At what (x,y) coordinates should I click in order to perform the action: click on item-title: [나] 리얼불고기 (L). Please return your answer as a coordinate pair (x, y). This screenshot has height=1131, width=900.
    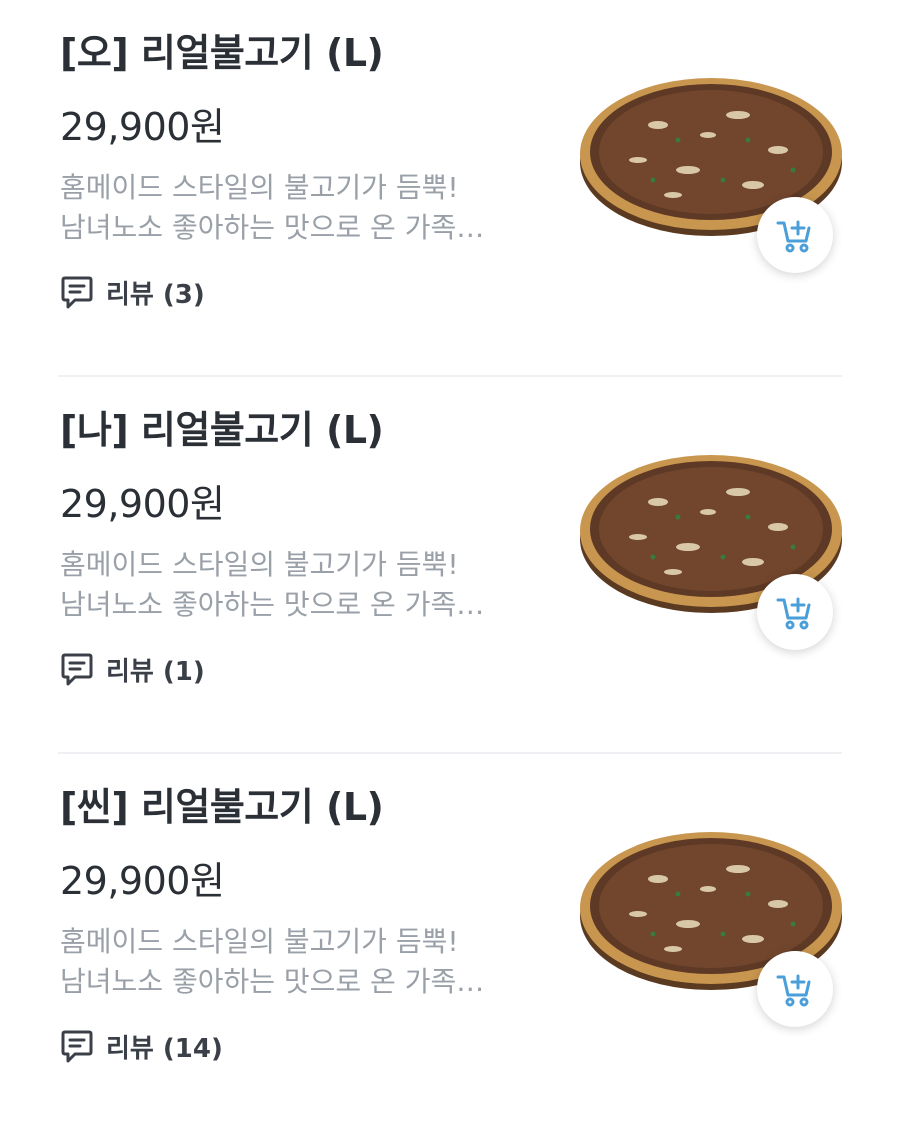
    Looking at the image, I should click on (222, 426).